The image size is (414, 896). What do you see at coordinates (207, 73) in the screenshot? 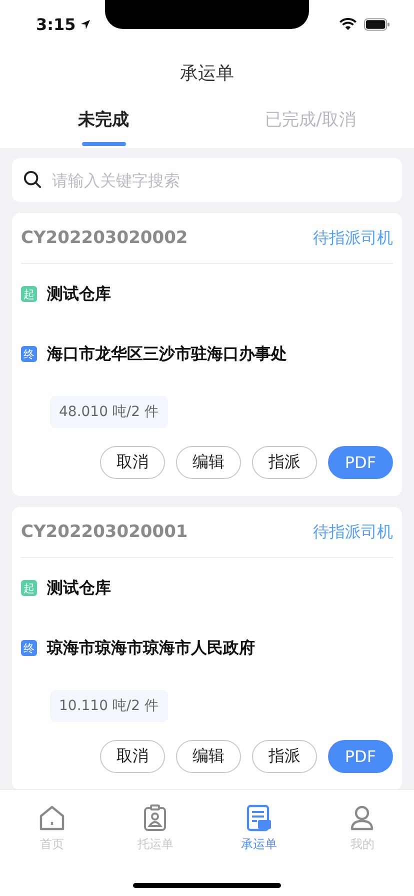
I see `page-title: 承运单` at bounding box center [207, 73].